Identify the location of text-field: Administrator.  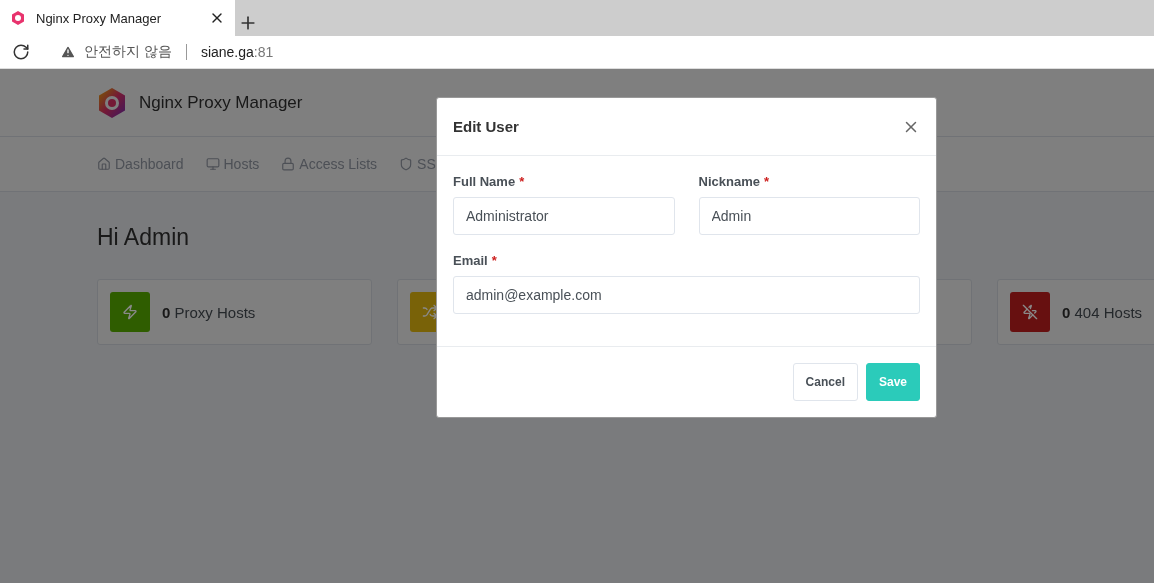
(564, 216).